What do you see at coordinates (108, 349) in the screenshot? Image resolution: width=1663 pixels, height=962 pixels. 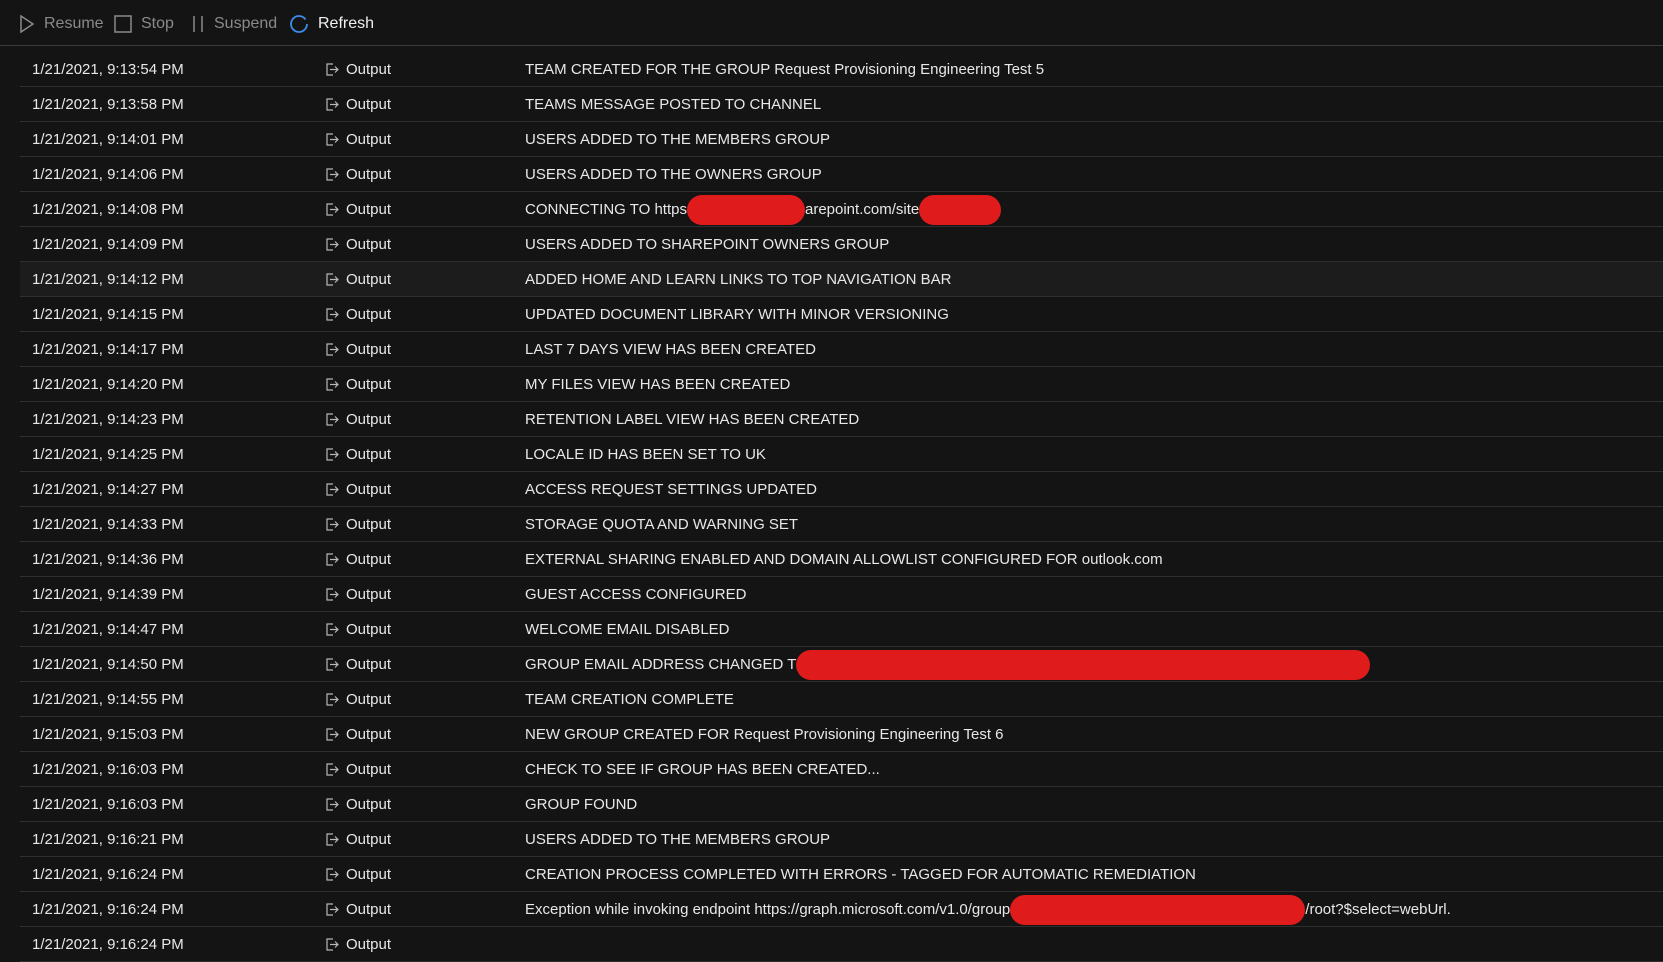 I see `row-timestamp: 1/21/2021, 9:14:17 PM` at bounding box center [108, 349].